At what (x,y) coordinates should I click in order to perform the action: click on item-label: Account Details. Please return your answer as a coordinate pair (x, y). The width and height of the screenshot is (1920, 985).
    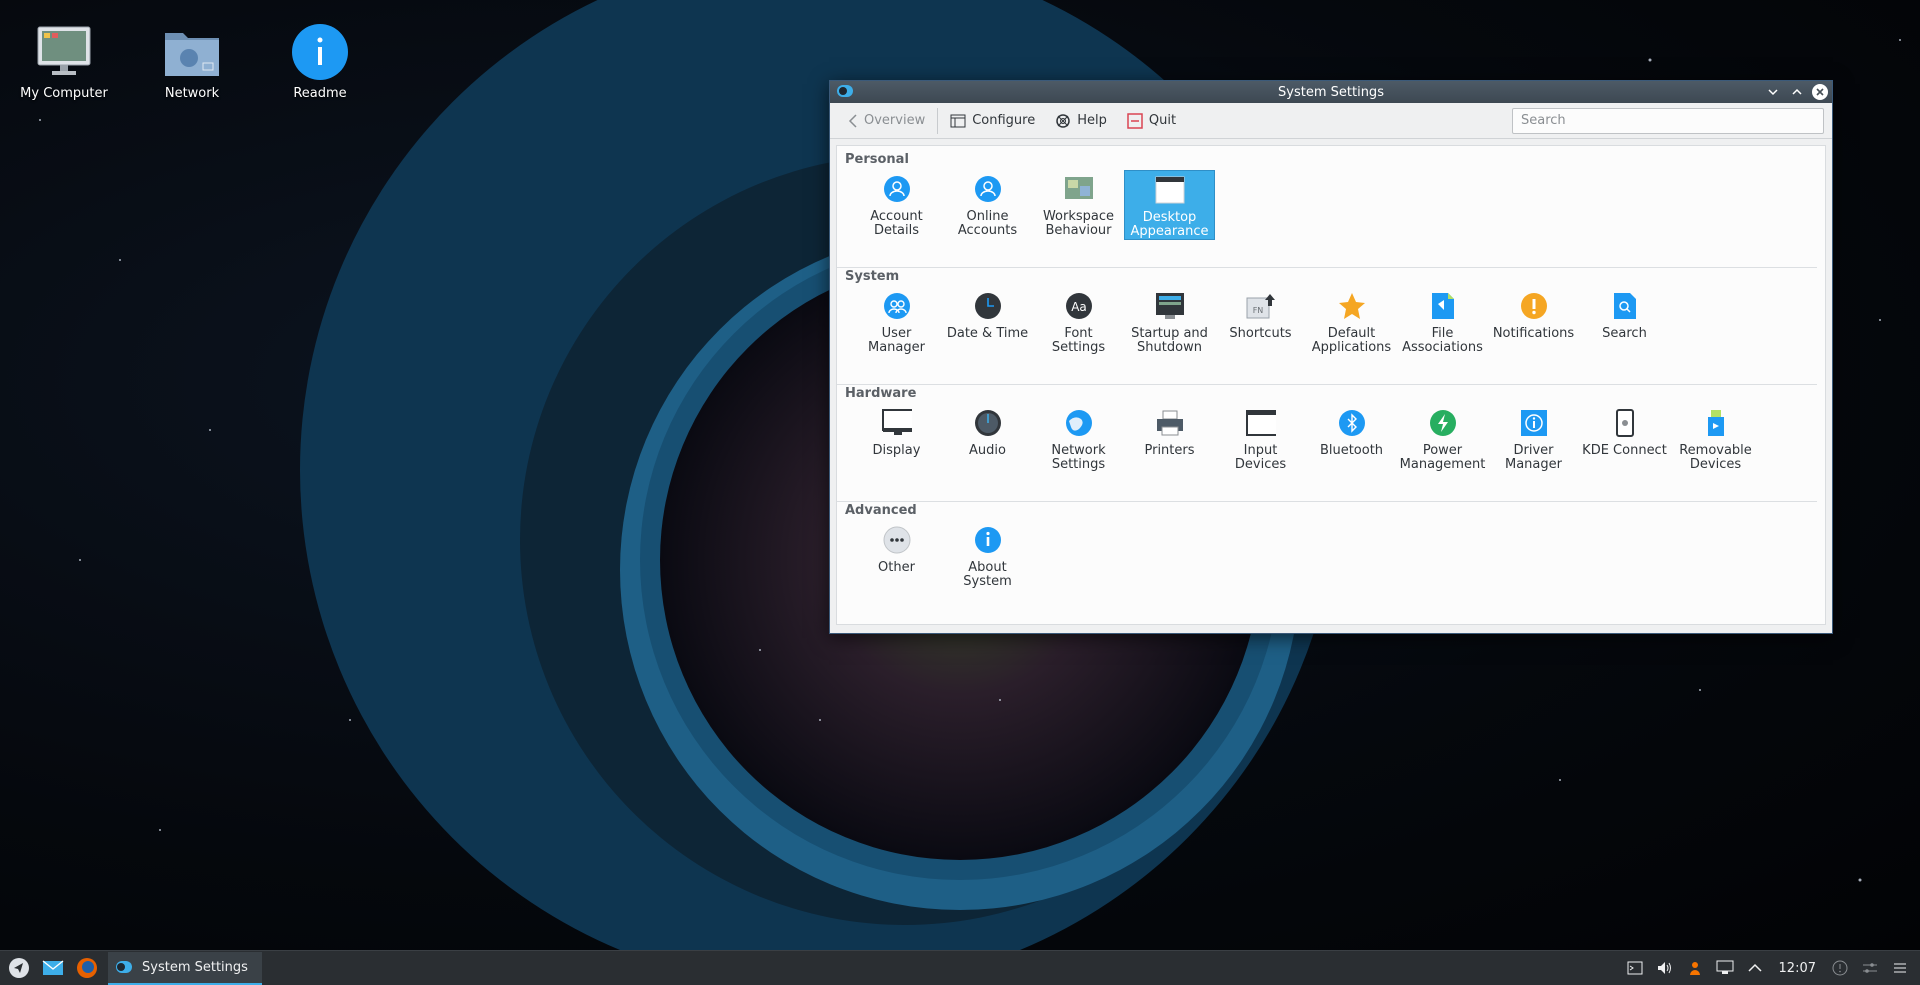
    Looking at the image, I should click on (896, 223).